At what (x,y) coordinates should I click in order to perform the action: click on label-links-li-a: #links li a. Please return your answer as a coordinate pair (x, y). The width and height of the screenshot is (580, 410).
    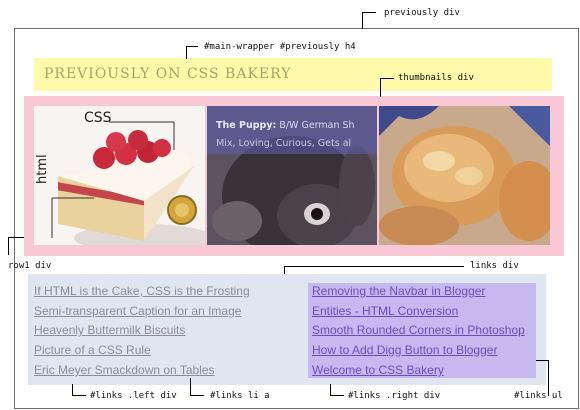
    Looking at the image, I should click on (240, 396).